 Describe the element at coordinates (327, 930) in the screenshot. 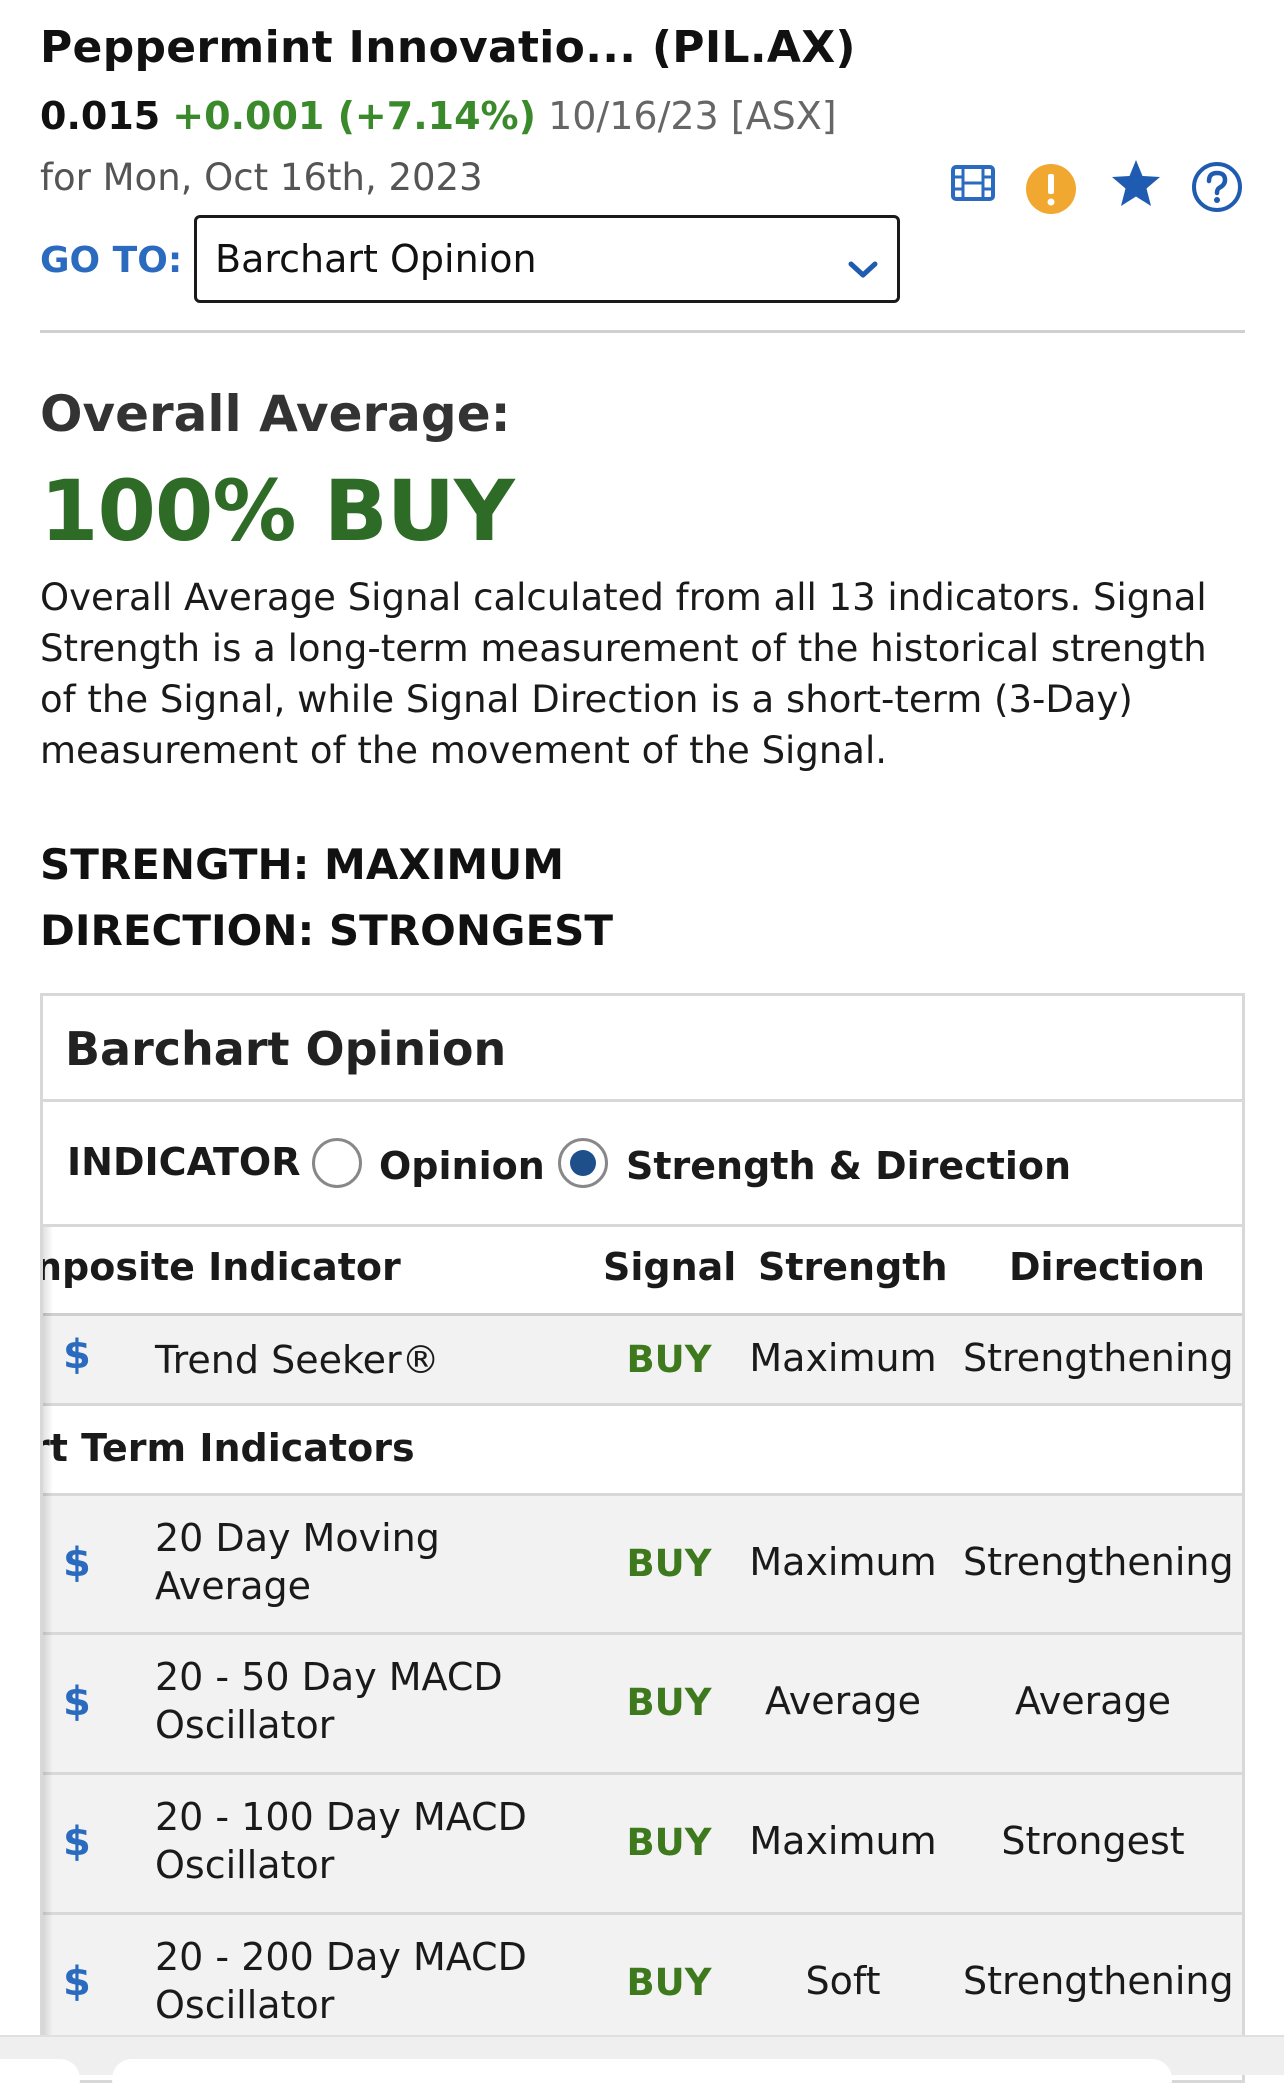

I see `overall-direction: DIRECTION: STRONGEST` at that location.